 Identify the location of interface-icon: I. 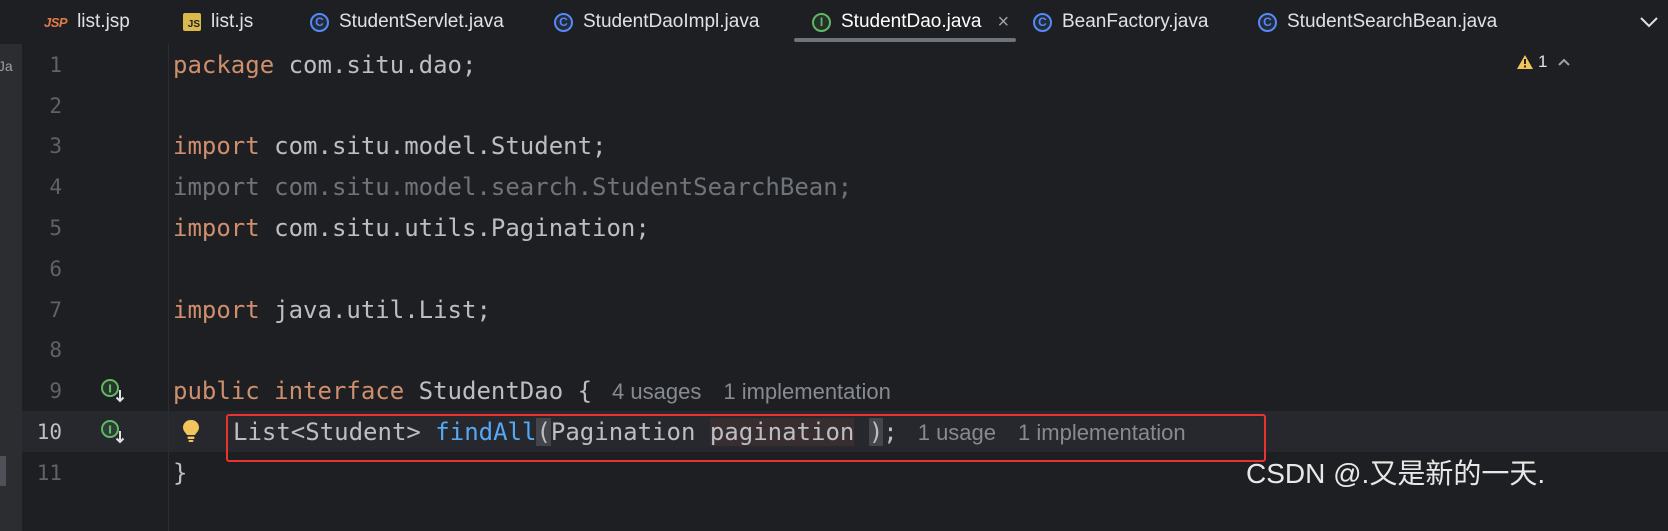
(821, 22).